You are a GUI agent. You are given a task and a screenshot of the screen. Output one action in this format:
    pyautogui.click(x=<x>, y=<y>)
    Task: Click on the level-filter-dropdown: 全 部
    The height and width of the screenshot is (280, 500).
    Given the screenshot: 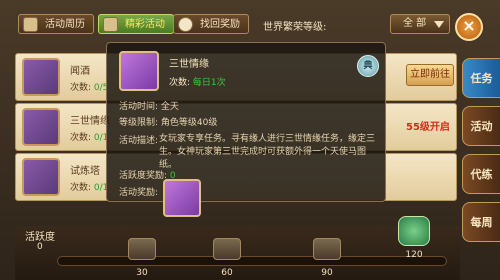 What is the action you would take?
    pyautogui.click(x=420, y=24)
    